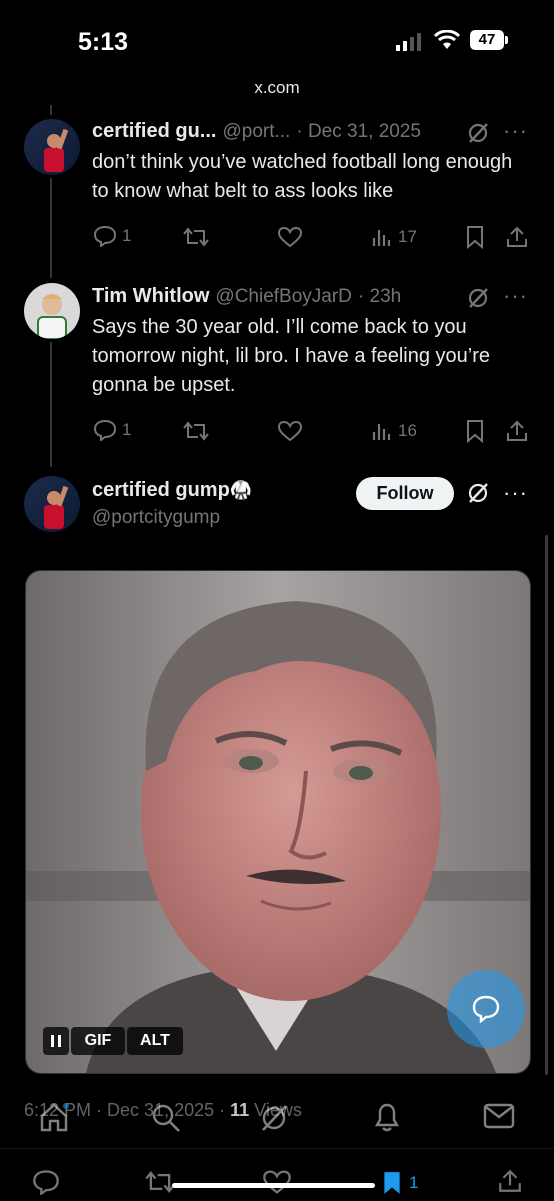 The height and width of the screenshot is (1201, 554). I want to click on messages-icon, so click(499, 1116).